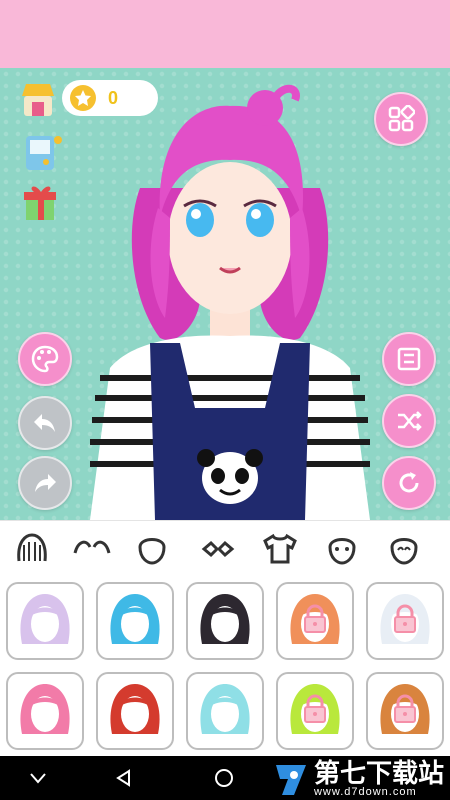 The width and height of the screenshot is (450, 800). What do you see at coordinates (404, 551) in the screenshot?
I see `expression-icon` at bounding box center [404, 551].